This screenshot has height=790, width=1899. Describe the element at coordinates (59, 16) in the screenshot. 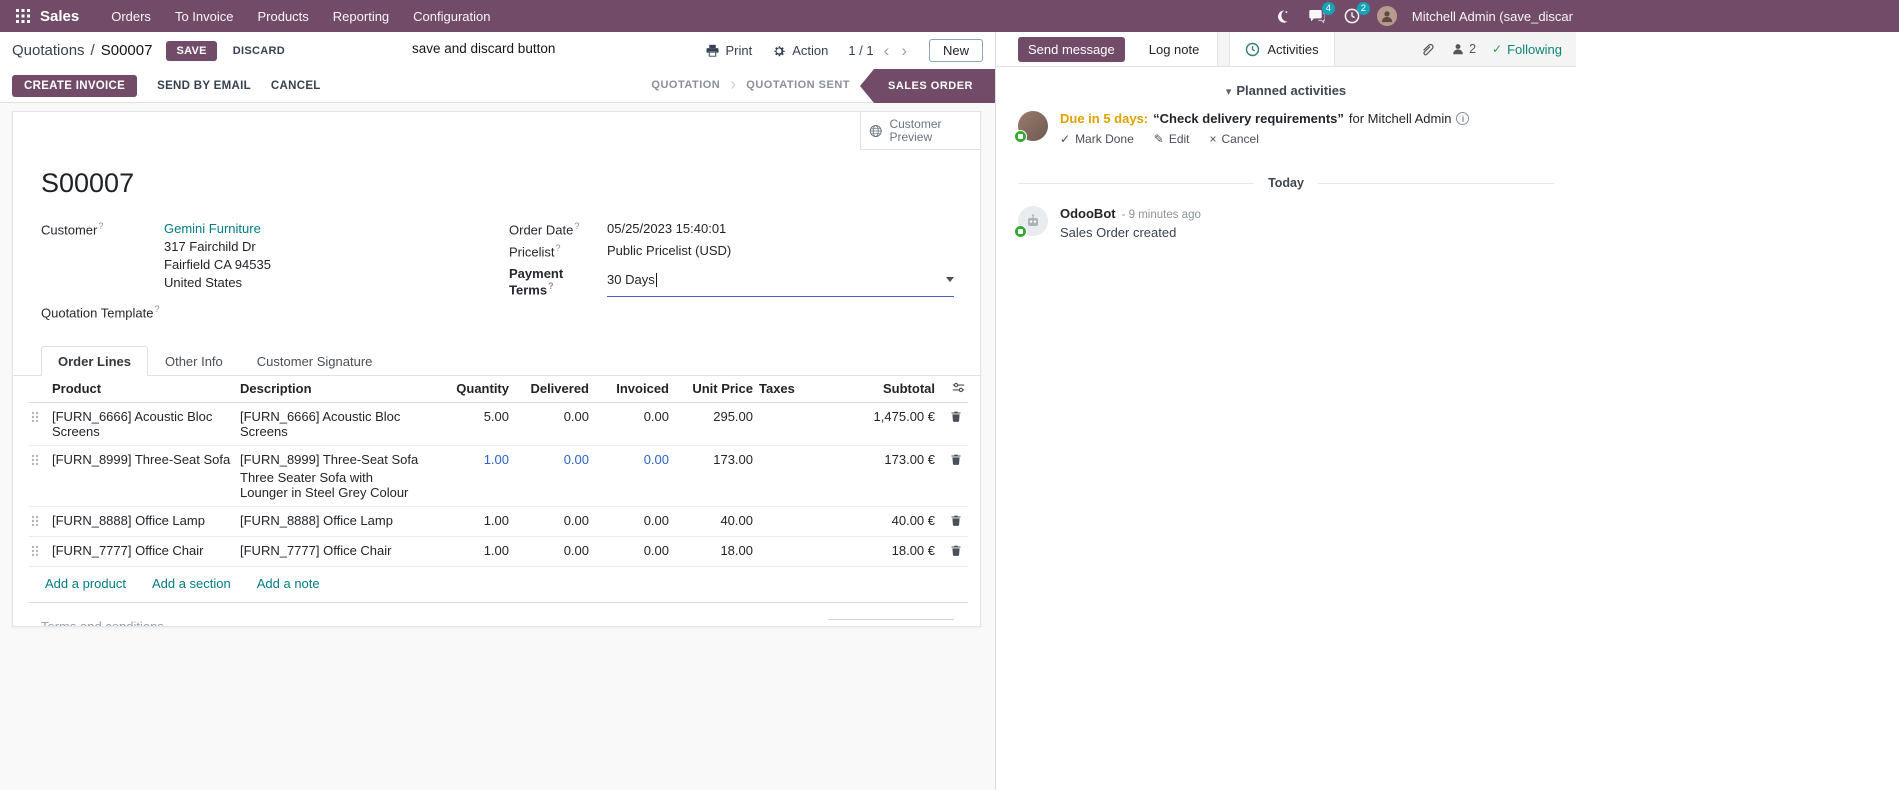

I see `app-name: Sales` at that location.